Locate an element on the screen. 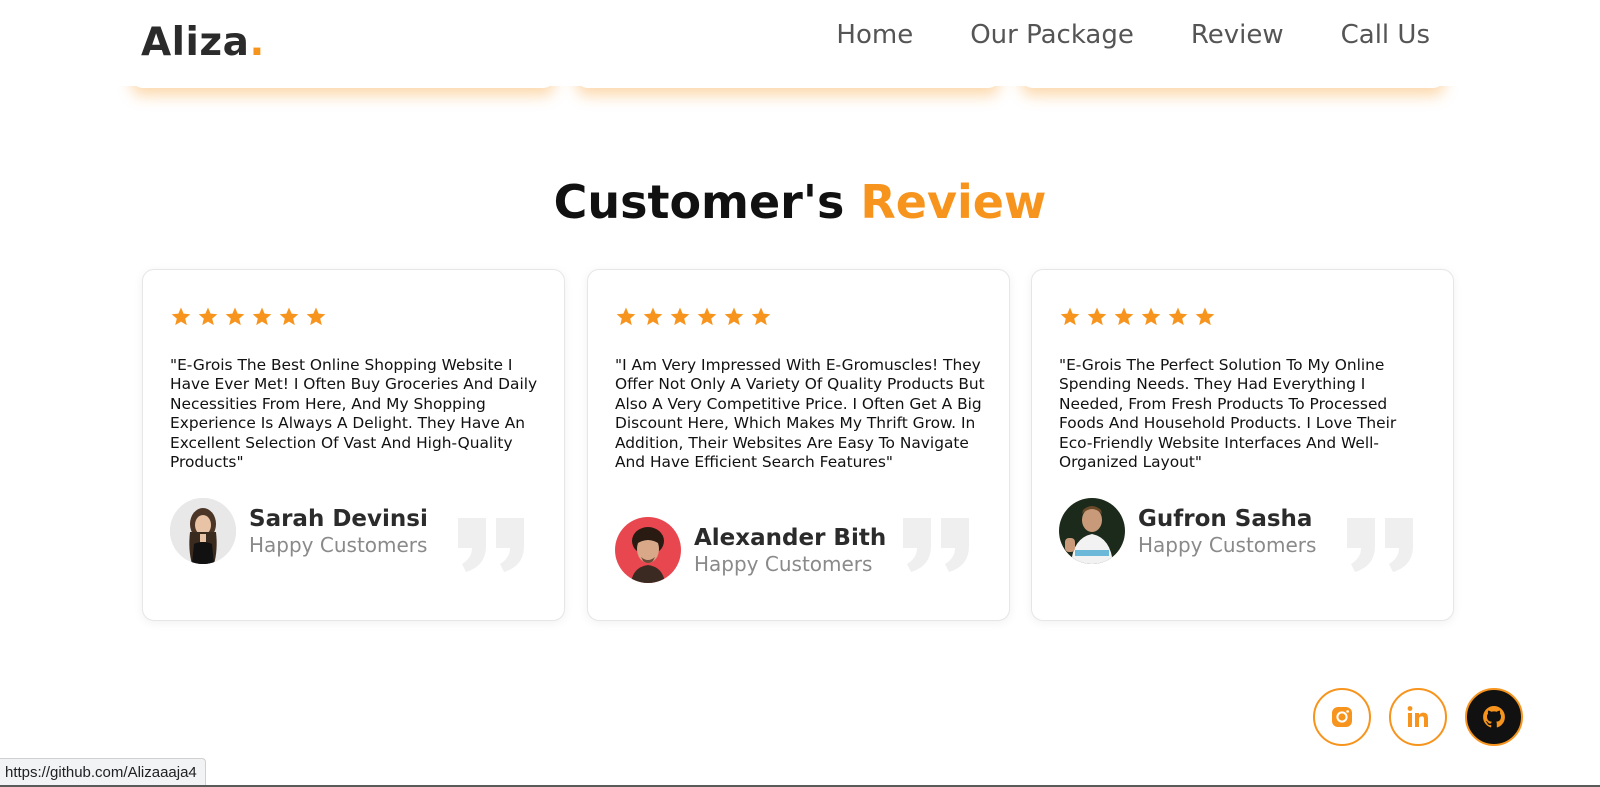  status-url-bar: https://github.com/Alizaaaja4 is located at coordinates (103, 772).